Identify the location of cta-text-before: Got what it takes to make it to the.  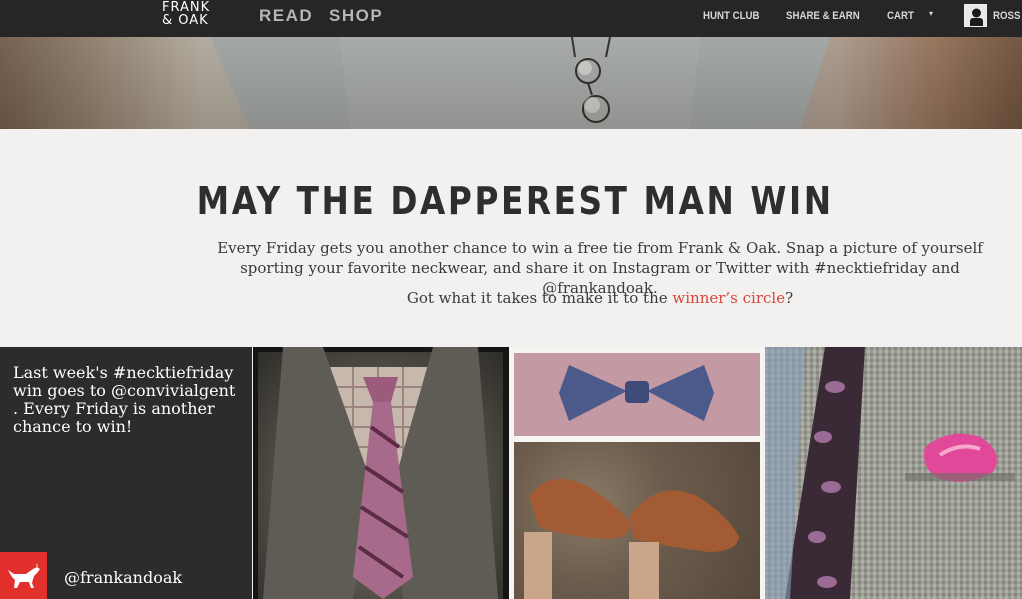
(539, 298).